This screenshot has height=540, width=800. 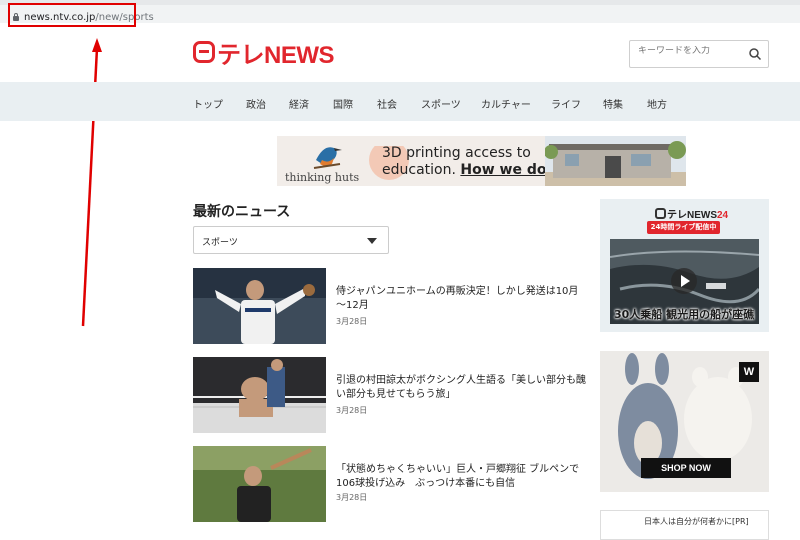 I want to click on category-select-value: スポーツ, so click(x=220, y=243).